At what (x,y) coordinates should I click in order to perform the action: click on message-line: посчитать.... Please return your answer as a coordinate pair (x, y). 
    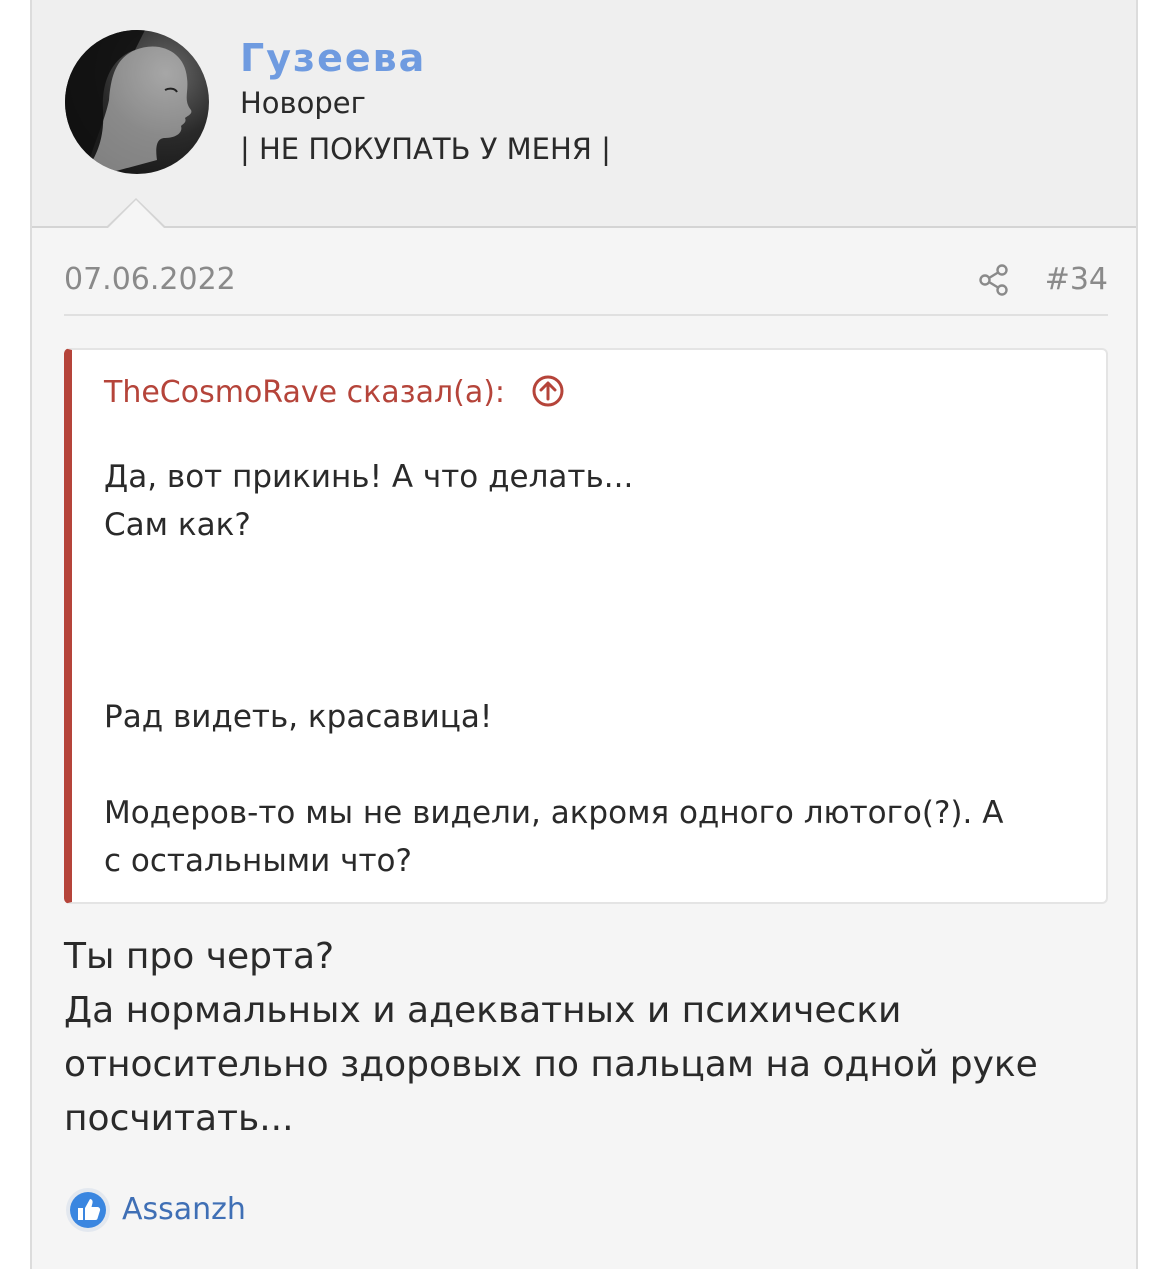
    Looking at the image, I should click on (179, 1118).